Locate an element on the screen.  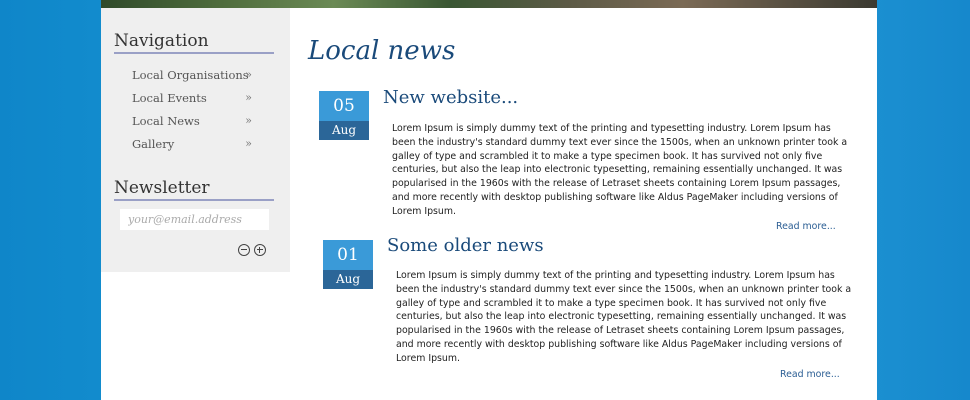
newsletter-heading: Newsletter is located at coordinates (194, 189).